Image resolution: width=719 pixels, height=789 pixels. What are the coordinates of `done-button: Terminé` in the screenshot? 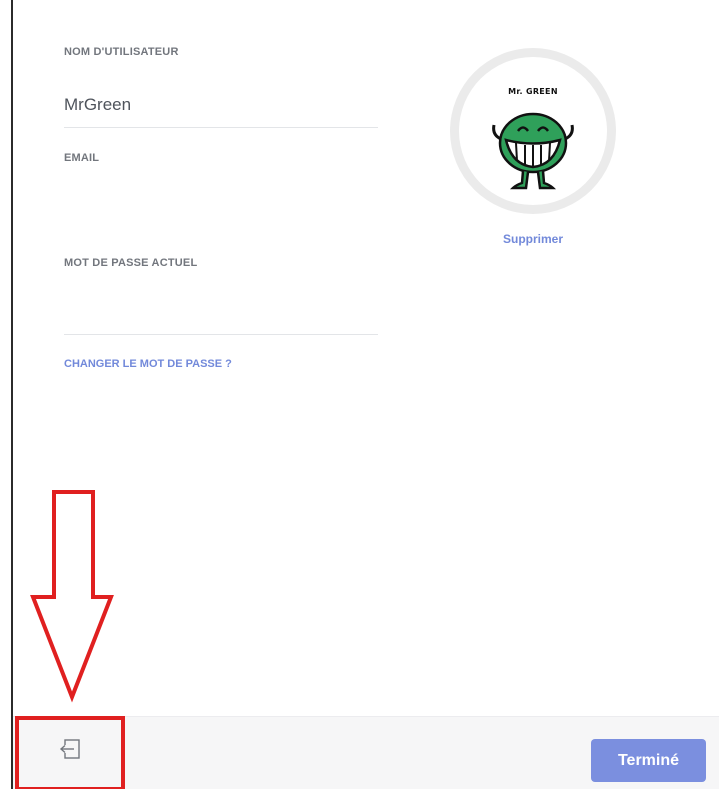 It's located at (648, 760).